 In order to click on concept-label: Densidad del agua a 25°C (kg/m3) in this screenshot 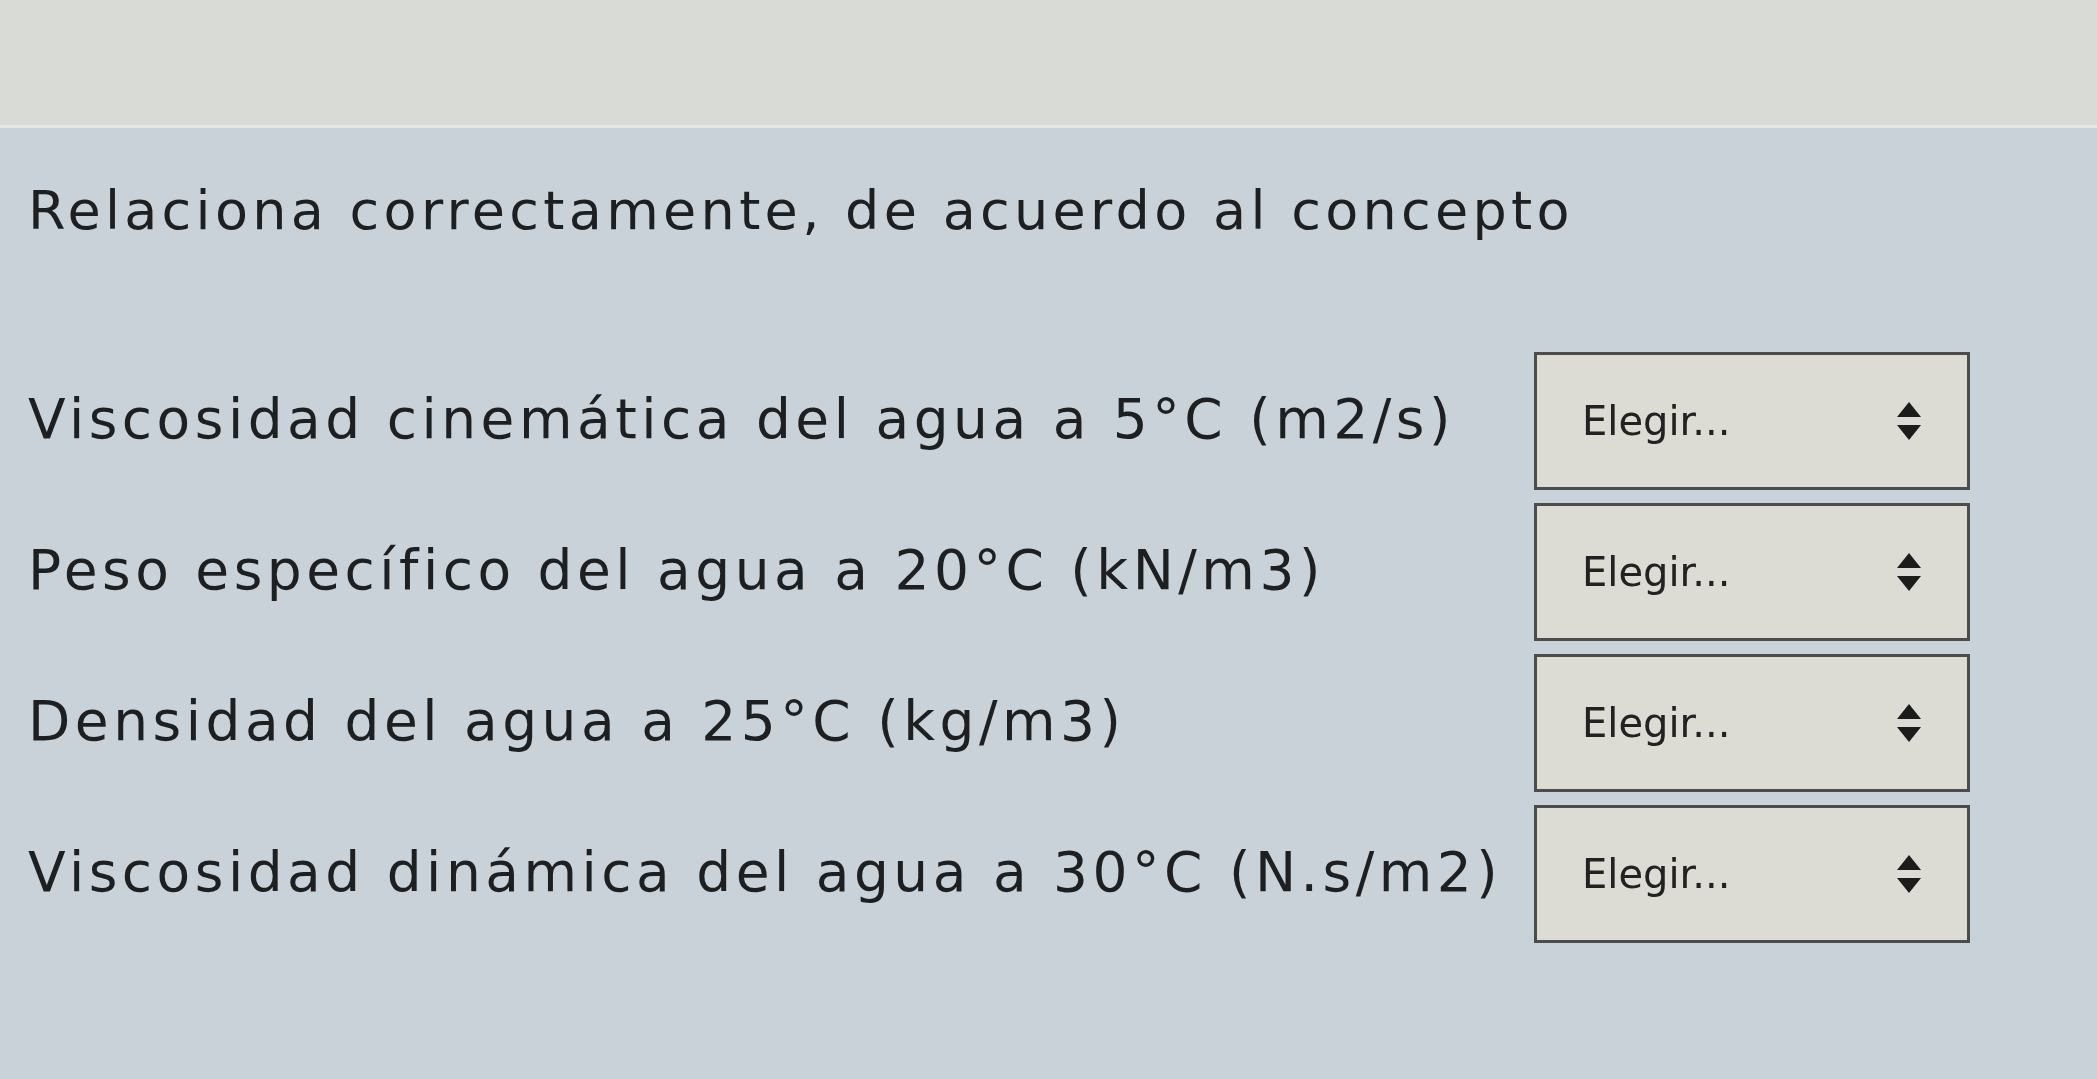, I will do `click(577, 721)`.